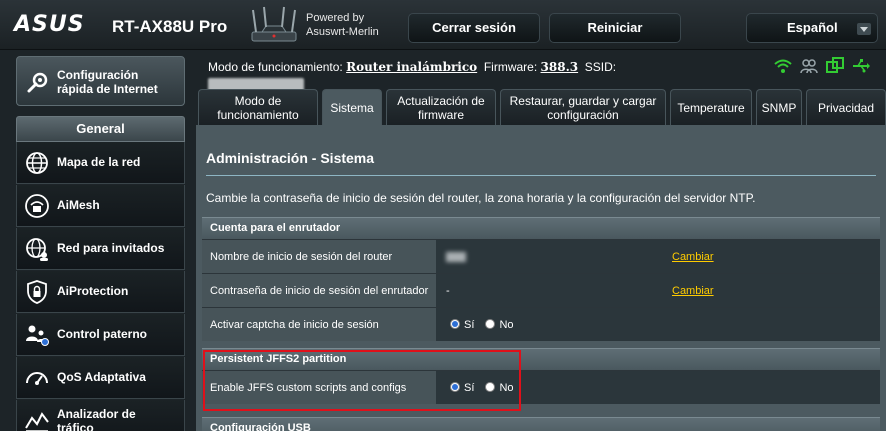  What do you see at coordinates (600, 67) in the screenshot?
I see `ssid-label: SSID:` at bounding box center [600, 67].